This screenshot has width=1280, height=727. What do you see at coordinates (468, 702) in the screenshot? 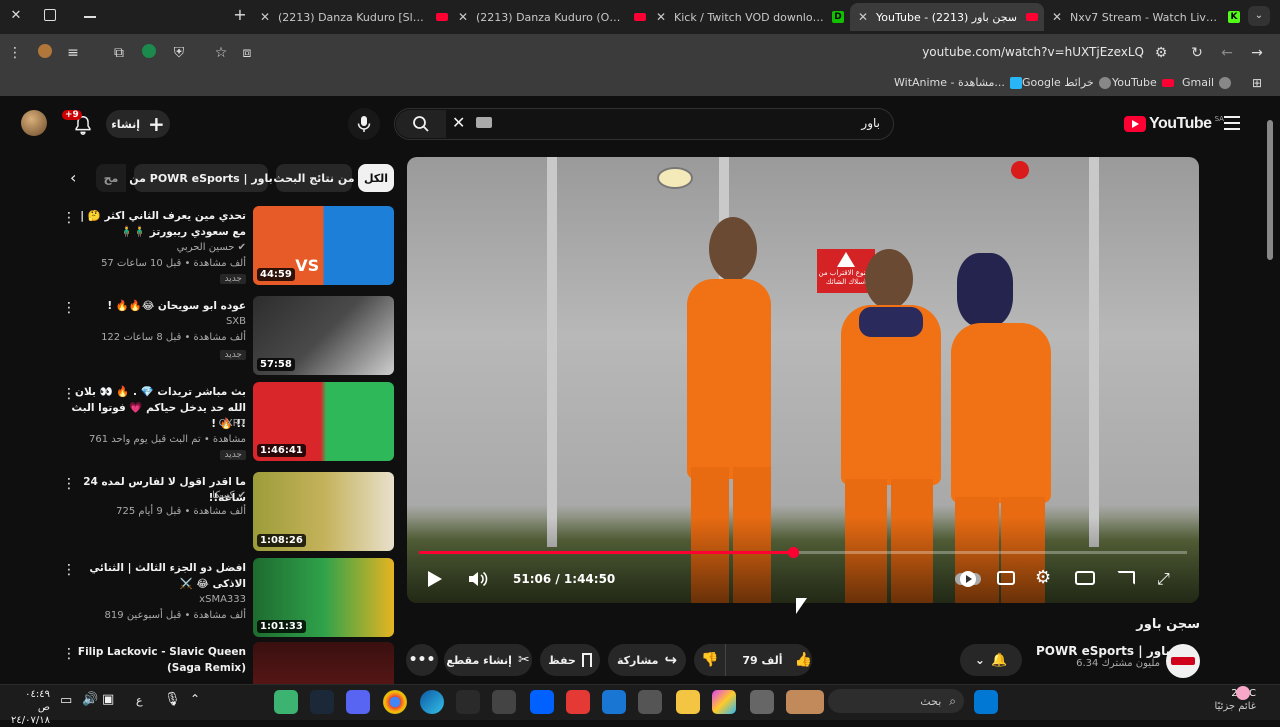
I see `epic-games-icon` at bounding box center [468, 702].